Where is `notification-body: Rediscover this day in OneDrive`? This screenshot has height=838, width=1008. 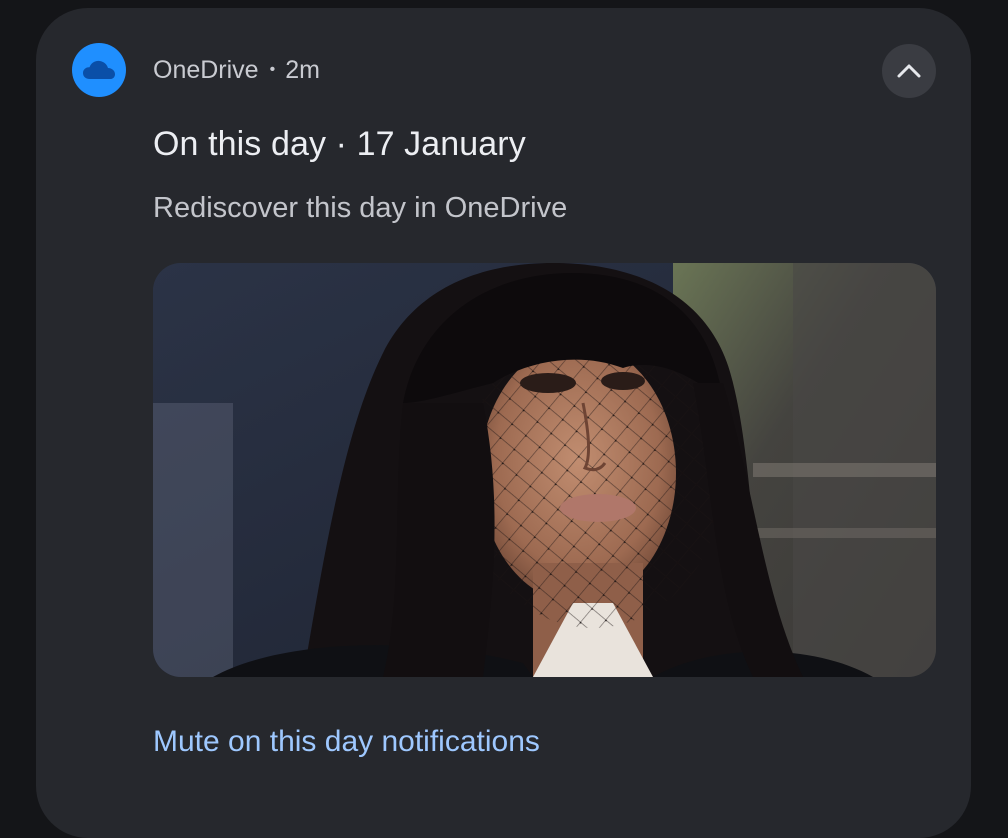
notification-body: Rediscover this day in OneDrive is located at coordinates (360, 208).